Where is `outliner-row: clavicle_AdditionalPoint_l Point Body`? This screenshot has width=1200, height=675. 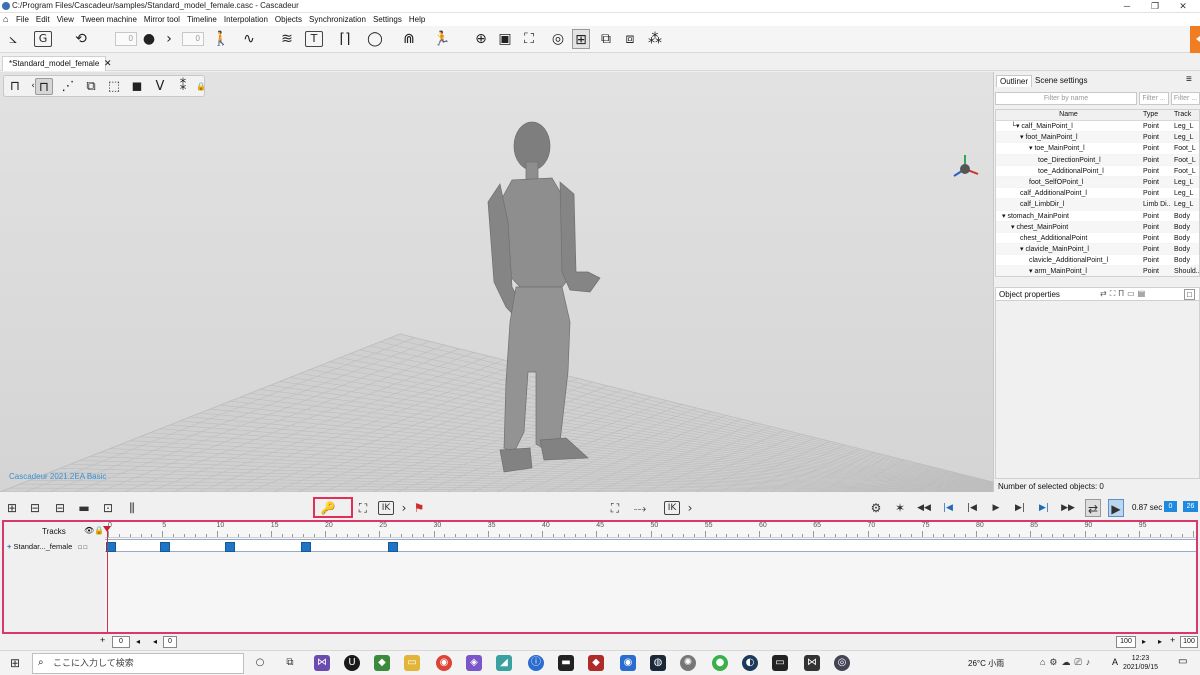 outliner-row: clavicle_AdditionalPoint_l Point Body is located at coordinates (1097, 261).